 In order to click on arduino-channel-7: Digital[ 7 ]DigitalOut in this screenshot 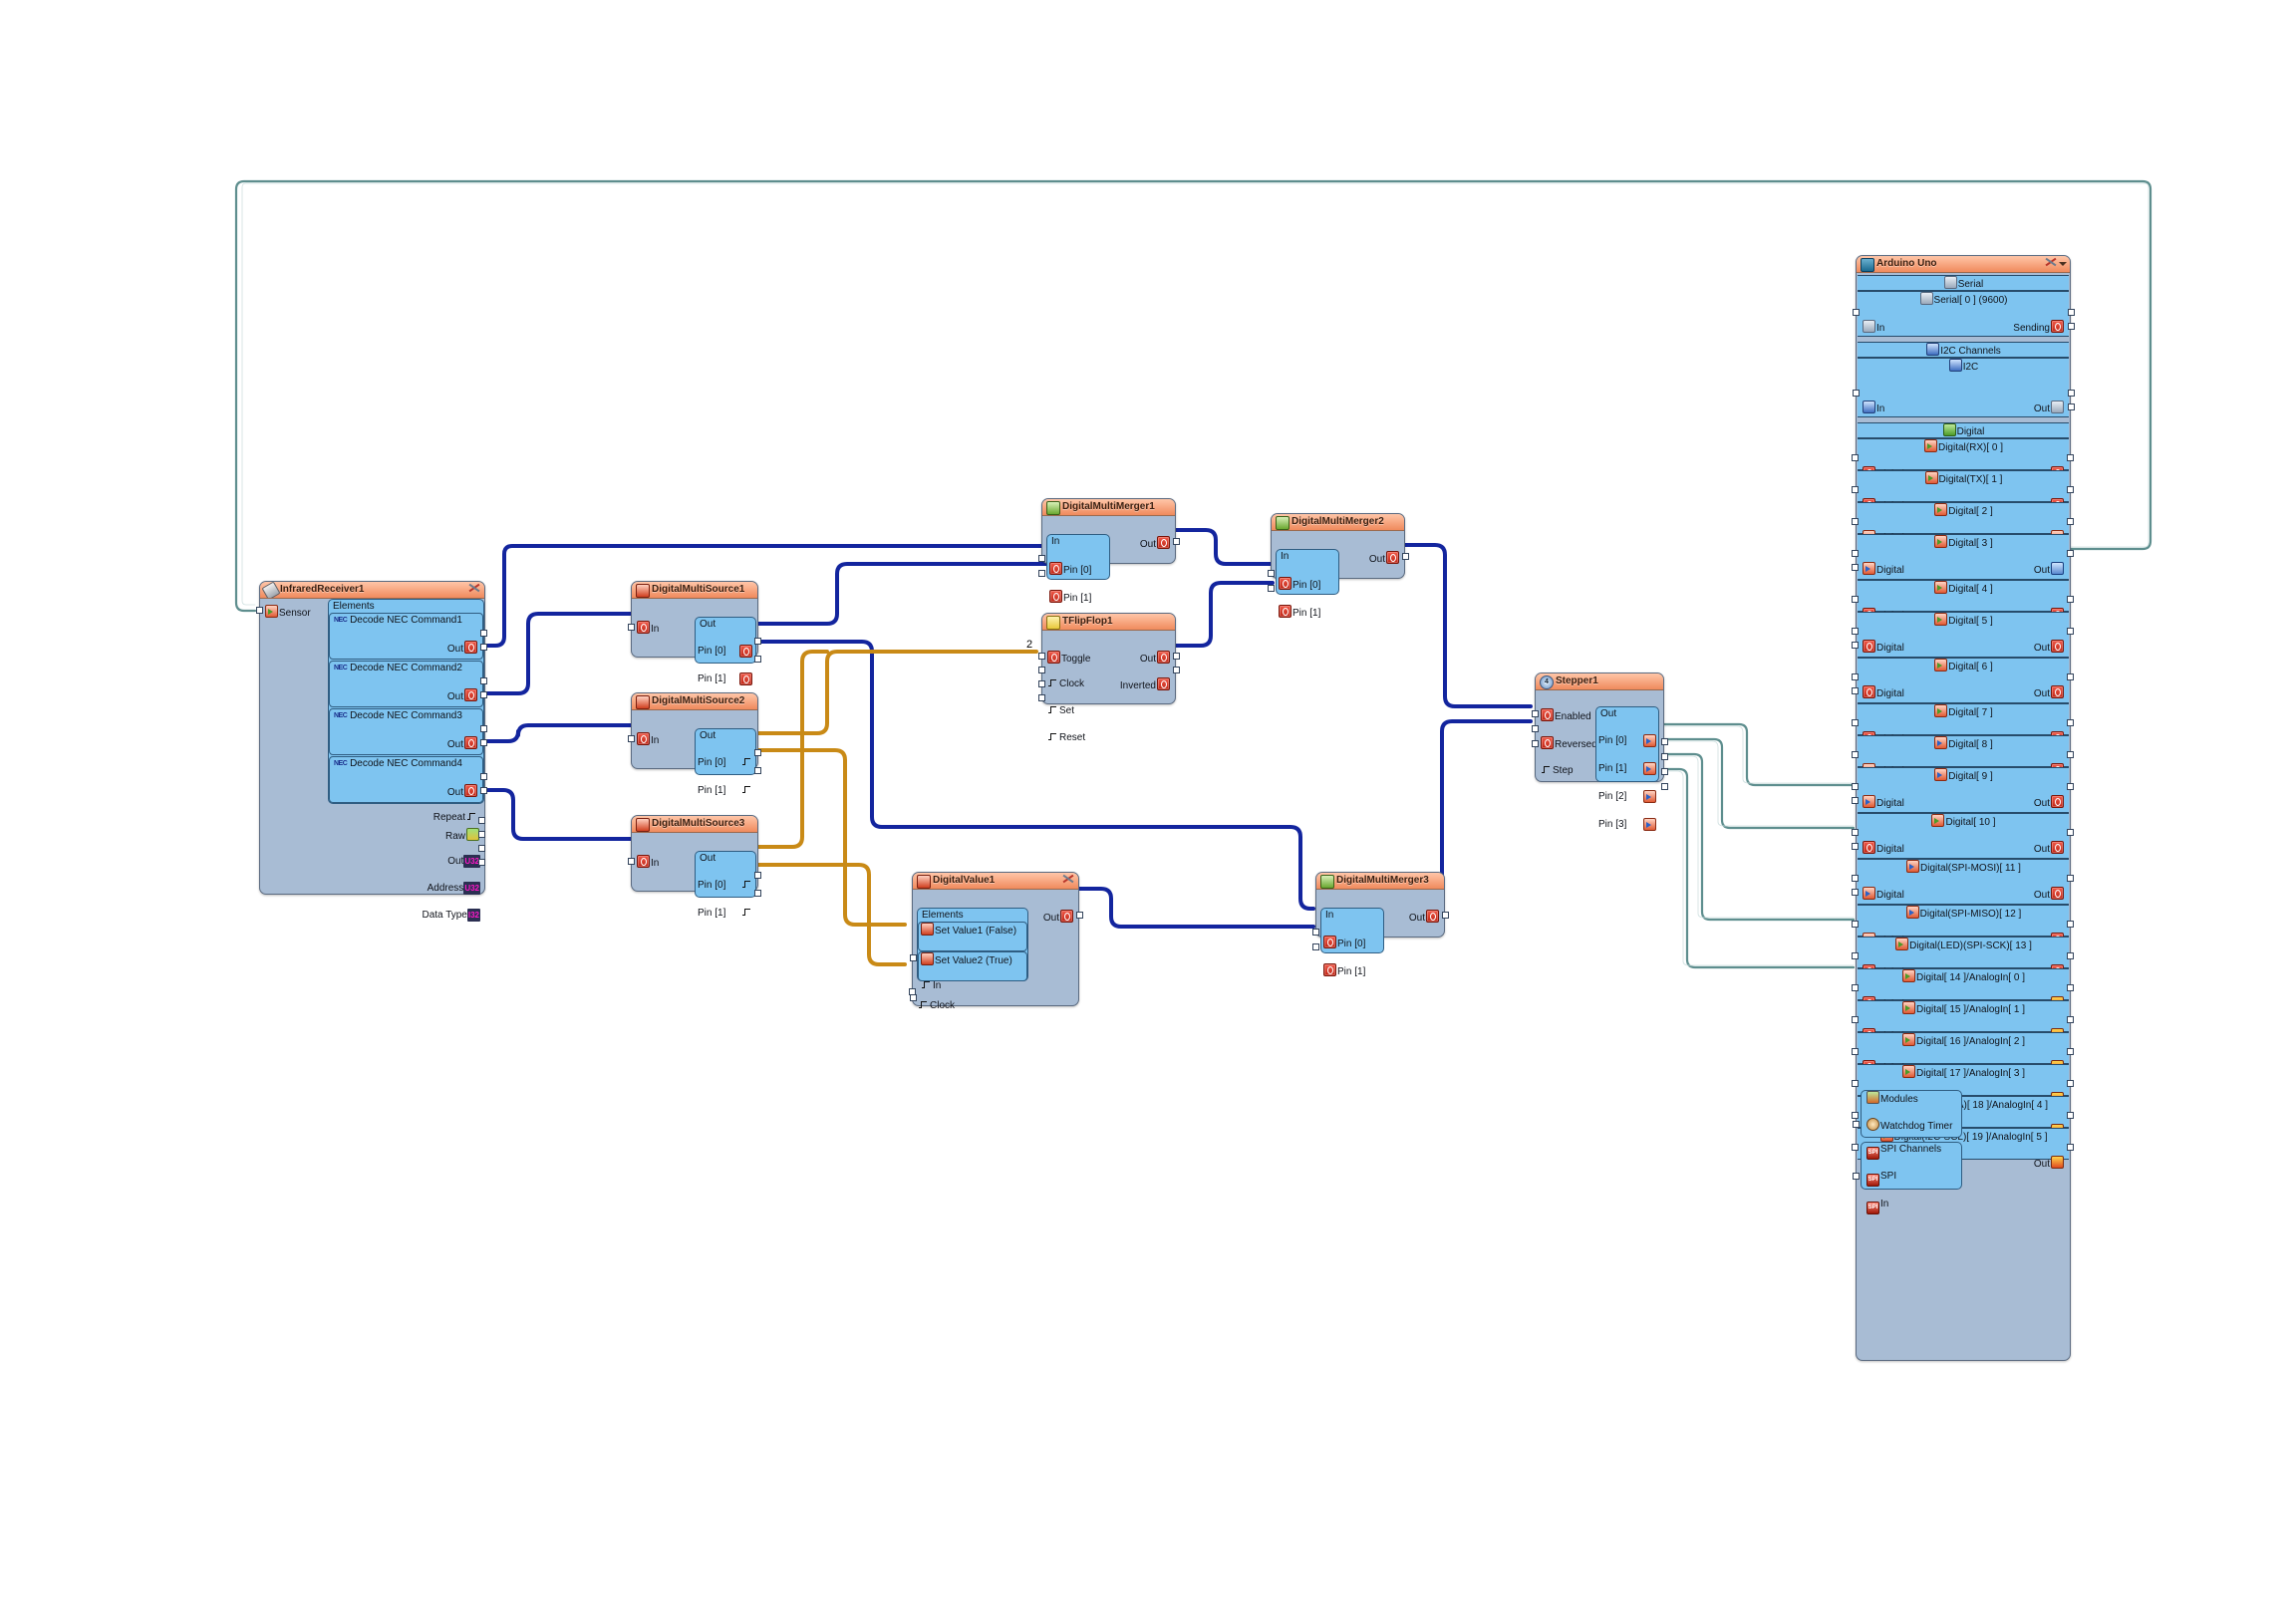, I will do `click(1963, 724)`.